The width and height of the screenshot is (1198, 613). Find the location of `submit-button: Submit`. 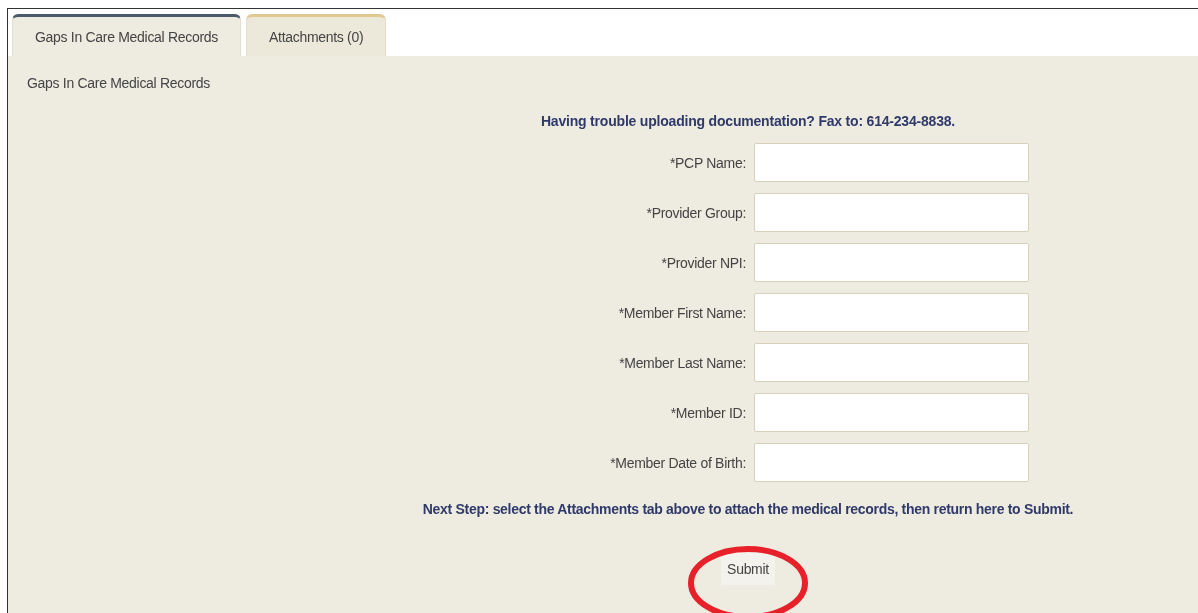

submit-button: Submit is located at coordinates (748, 569).